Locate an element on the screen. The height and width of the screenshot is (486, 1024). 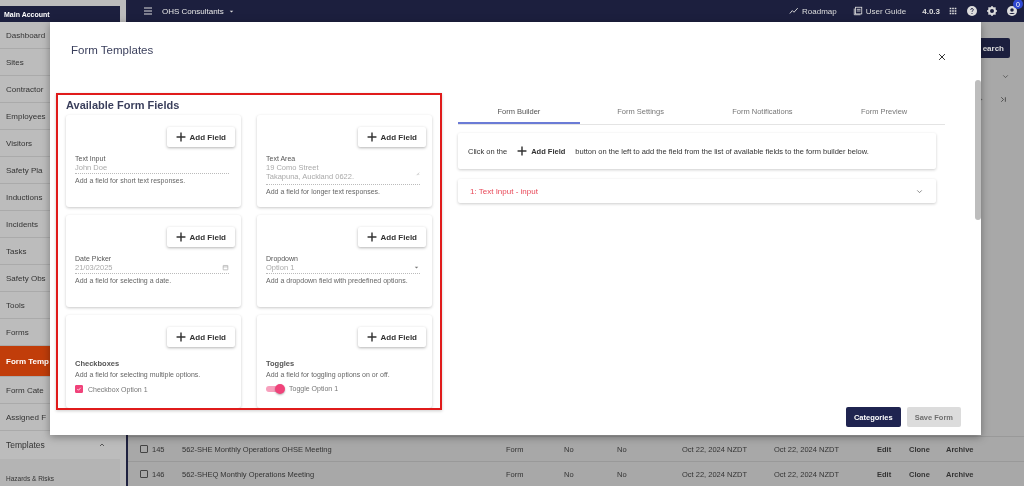
calendar-icon is located at coordinates (225, 267).